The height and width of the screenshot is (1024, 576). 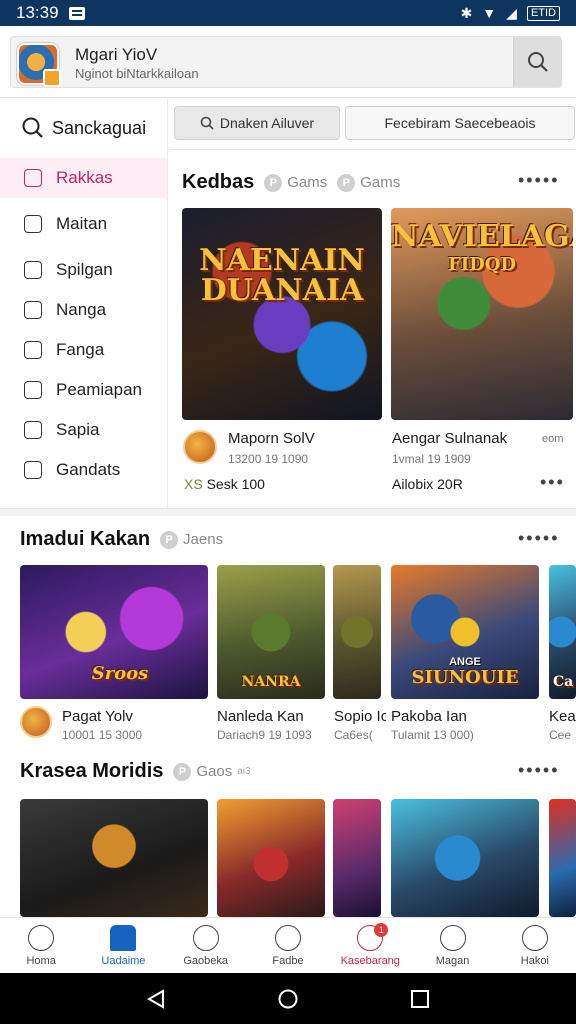 I want to click on tag-icon: P, so click(x=273, y=182).